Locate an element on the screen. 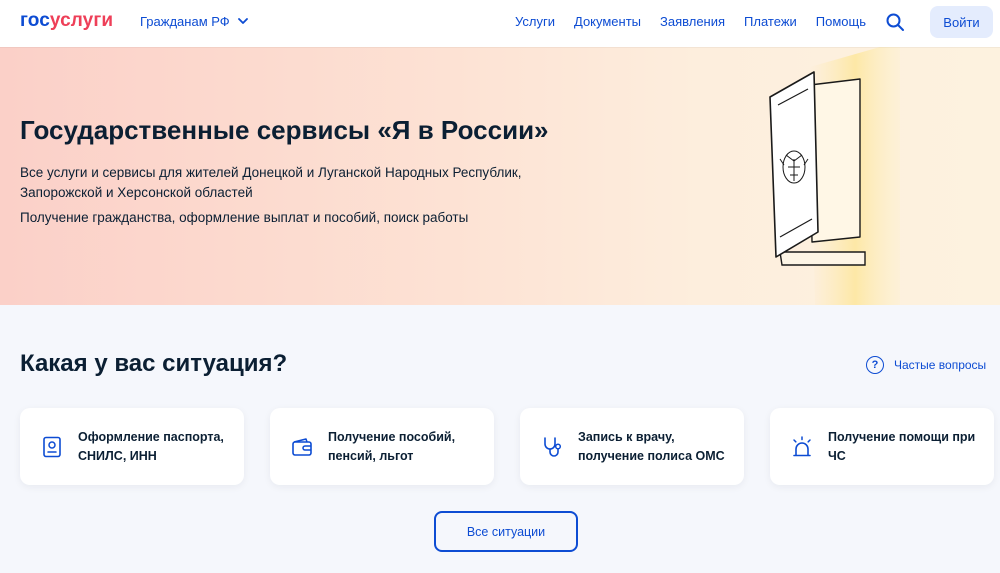  card-label: Получение пособий, пенсий, льгот is located at coordinates (392, 446).